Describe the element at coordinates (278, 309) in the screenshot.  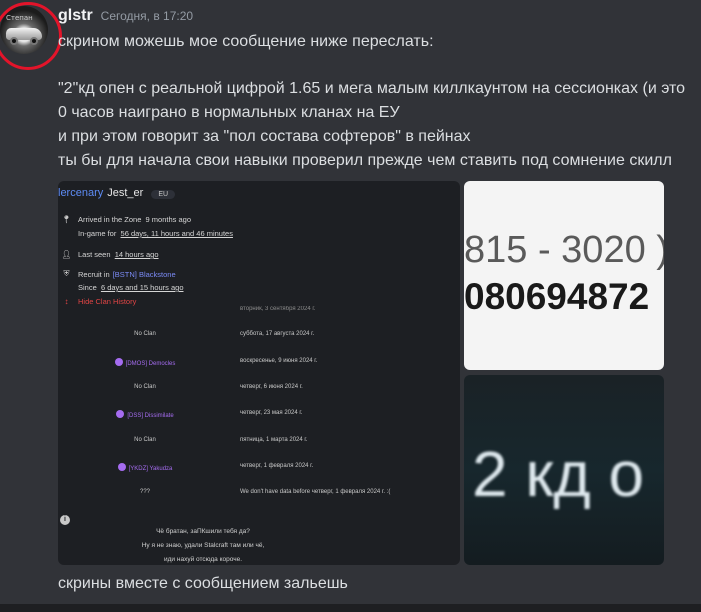
I see `history-date: вторник, 3 сентября 2024 г.` at that location.